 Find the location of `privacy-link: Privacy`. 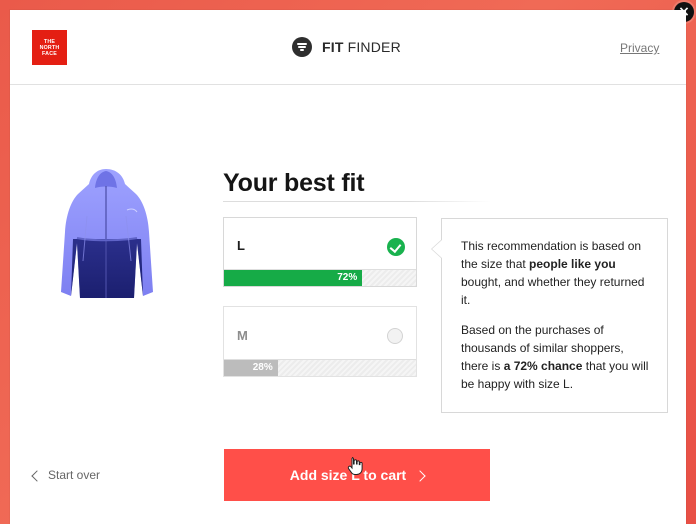

privacy-link: Privacy is located at coordinates (639, 48).